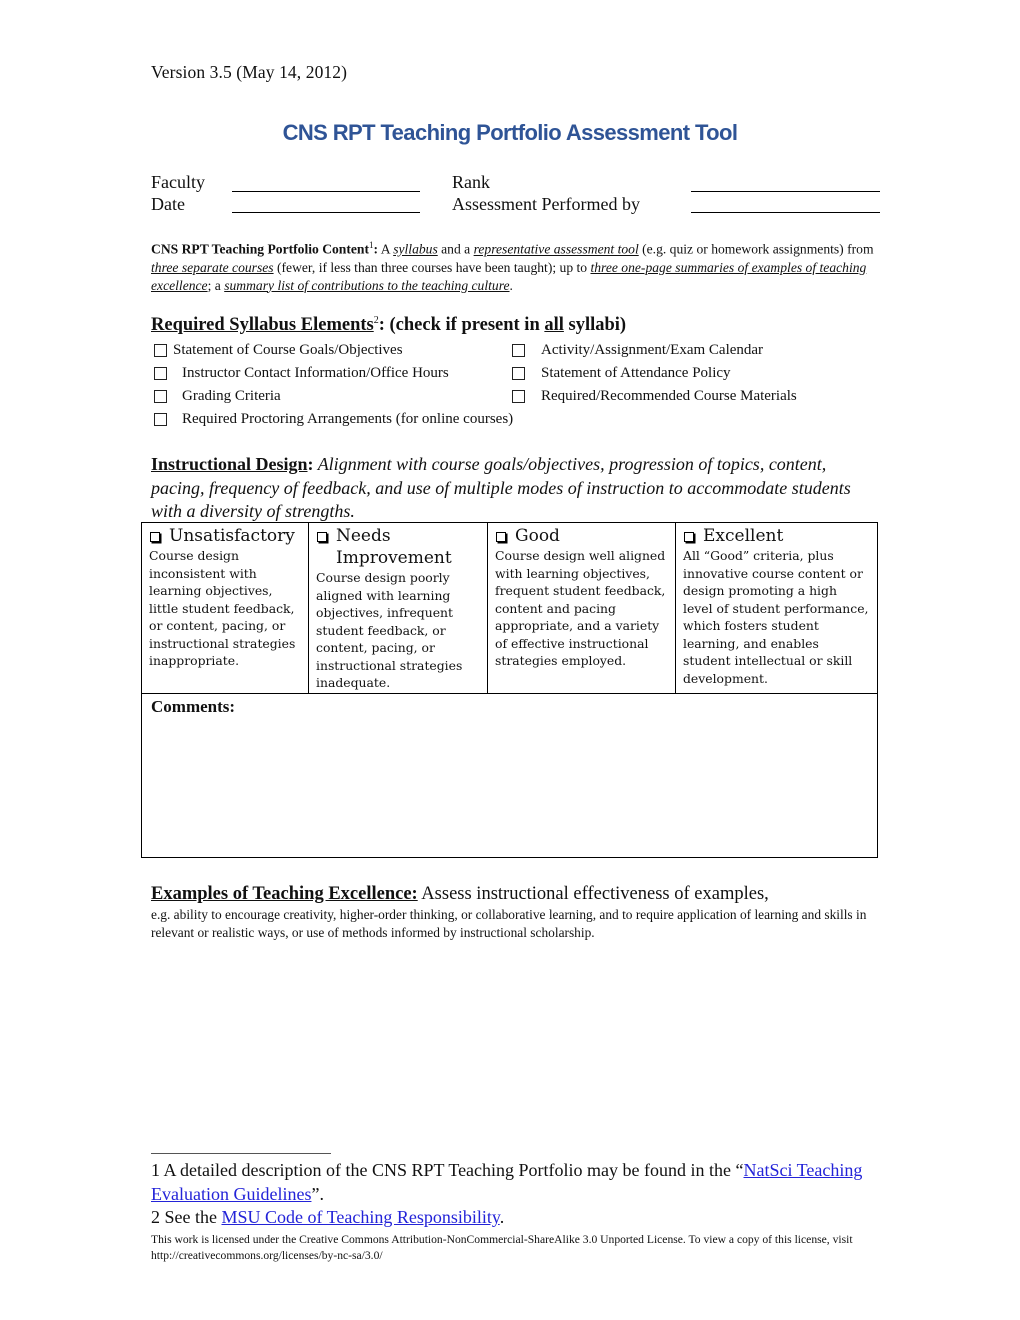  Describe the element at coordinates (455, 249) in the screenshot. I see `text: and a` at that location.